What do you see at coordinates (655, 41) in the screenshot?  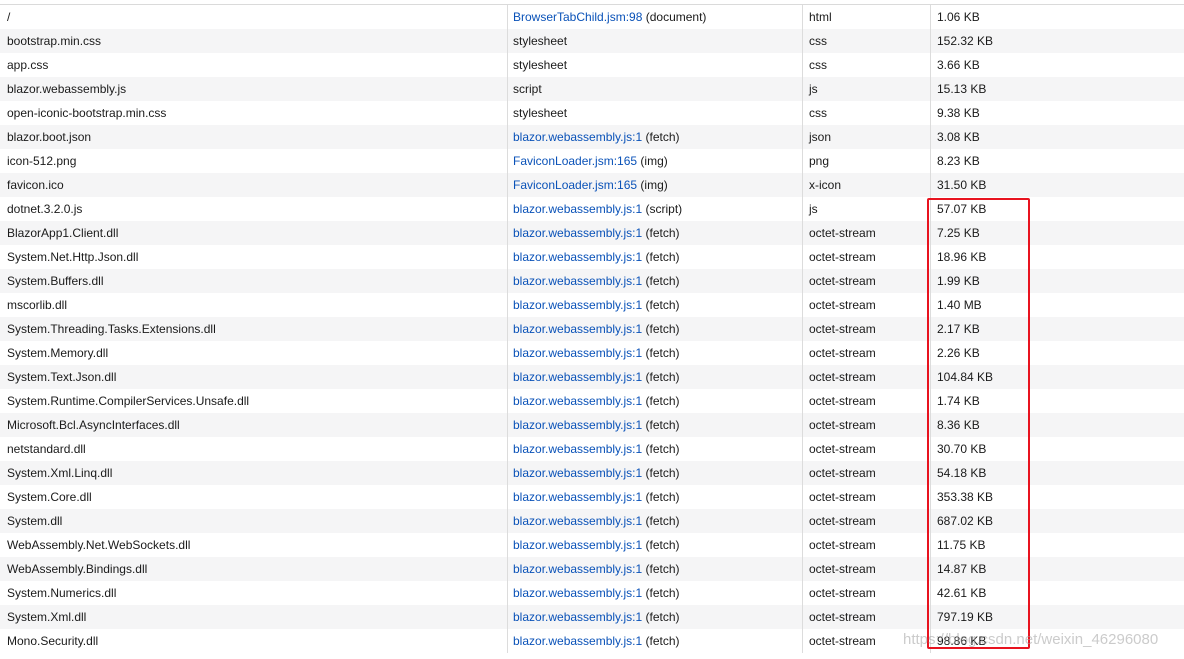 I see `cause-cell: stylesheet` at bounding box center [655, 41].